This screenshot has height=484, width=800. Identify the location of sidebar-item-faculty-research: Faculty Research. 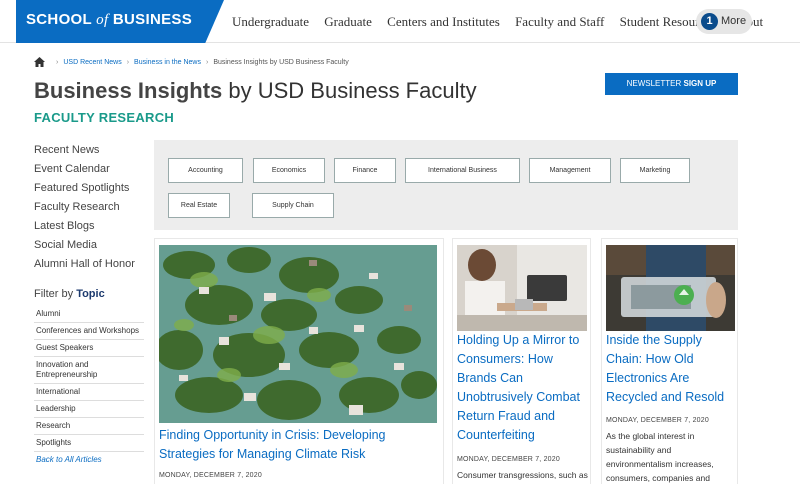
(84, 209).